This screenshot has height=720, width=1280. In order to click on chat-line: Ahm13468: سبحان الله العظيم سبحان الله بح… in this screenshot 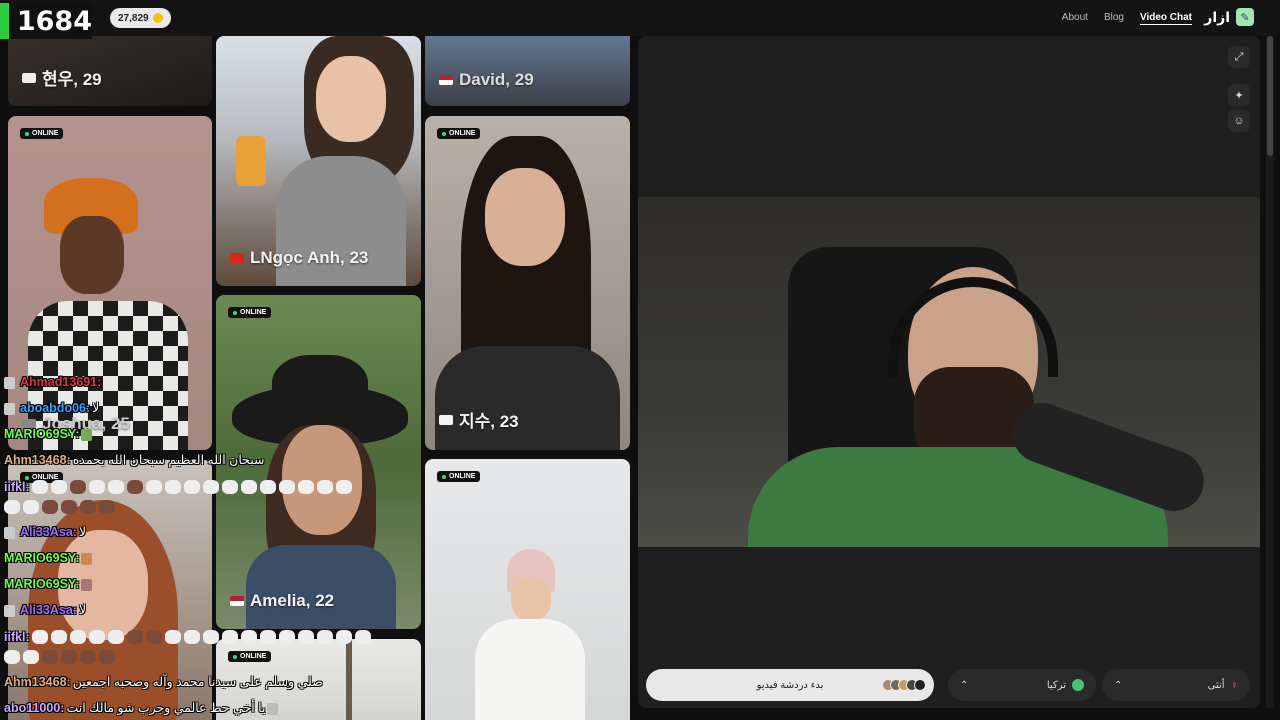, I will do `click(134, 460)`.